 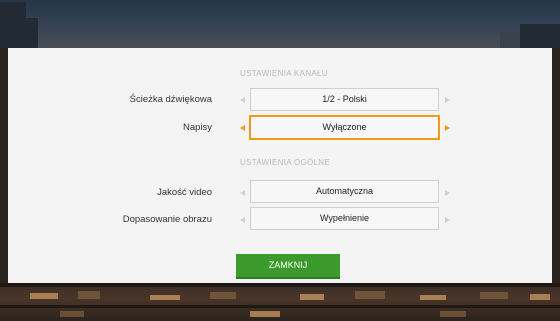 I want to click on picture-fit-label: Dopasowanie obrazu, so click(x=167, y=219).